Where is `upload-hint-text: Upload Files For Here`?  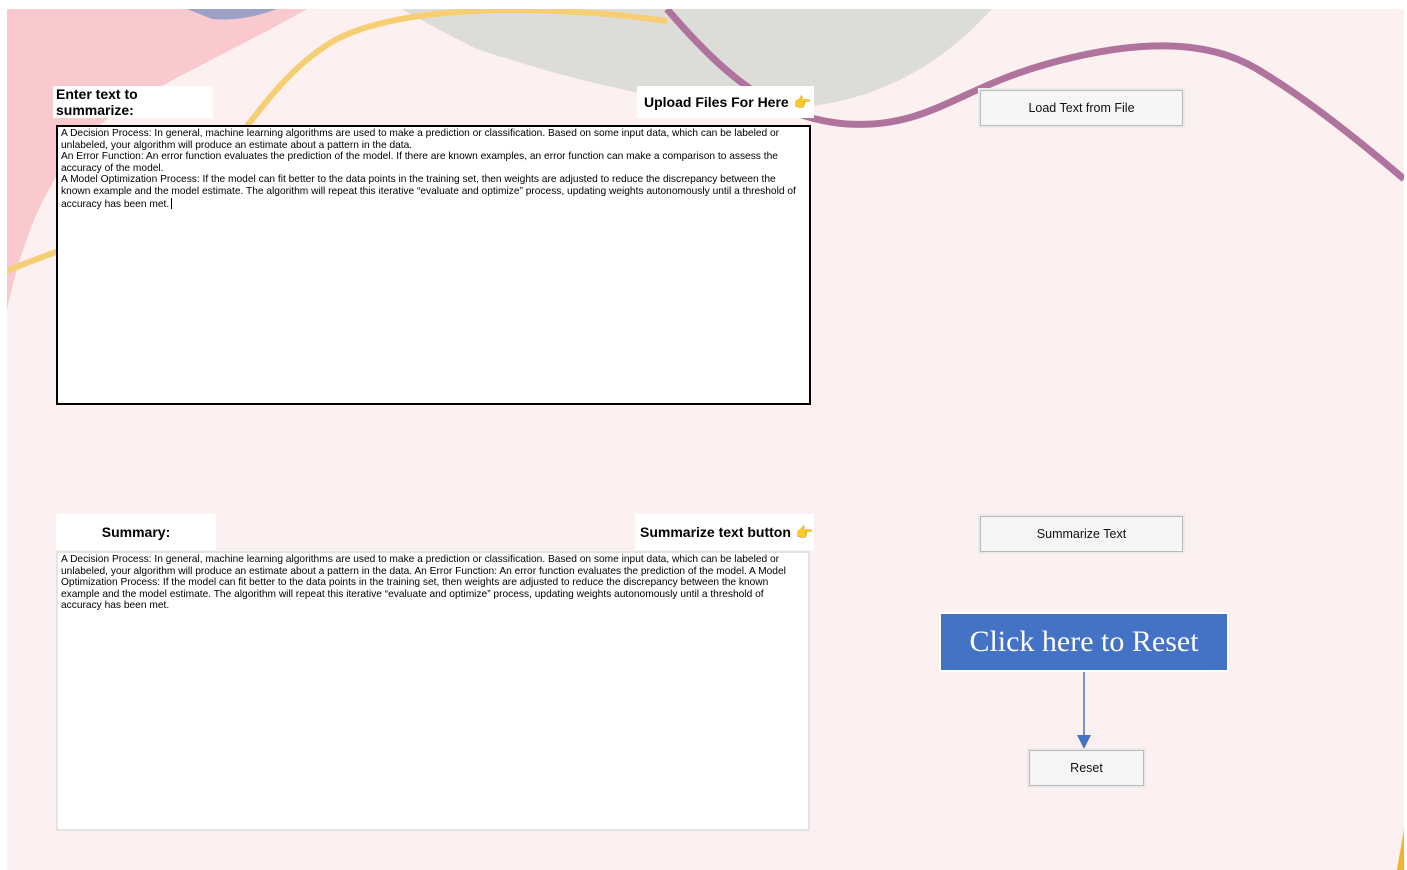 upload-hint-text: Upload Files For Here is located at coordinates (716, 102).